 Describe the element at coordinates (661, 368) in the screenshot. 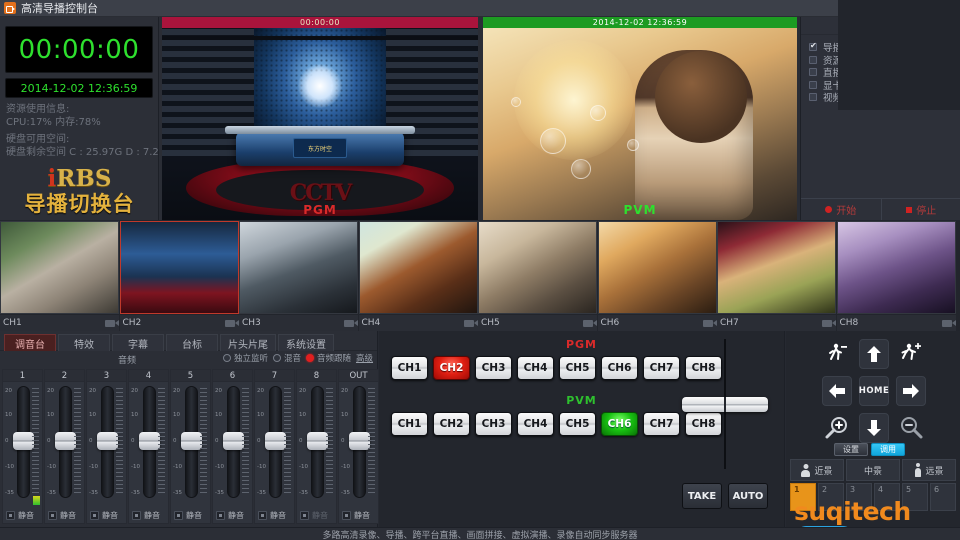

I see `pgm-ch7-button: CH7` at that location.